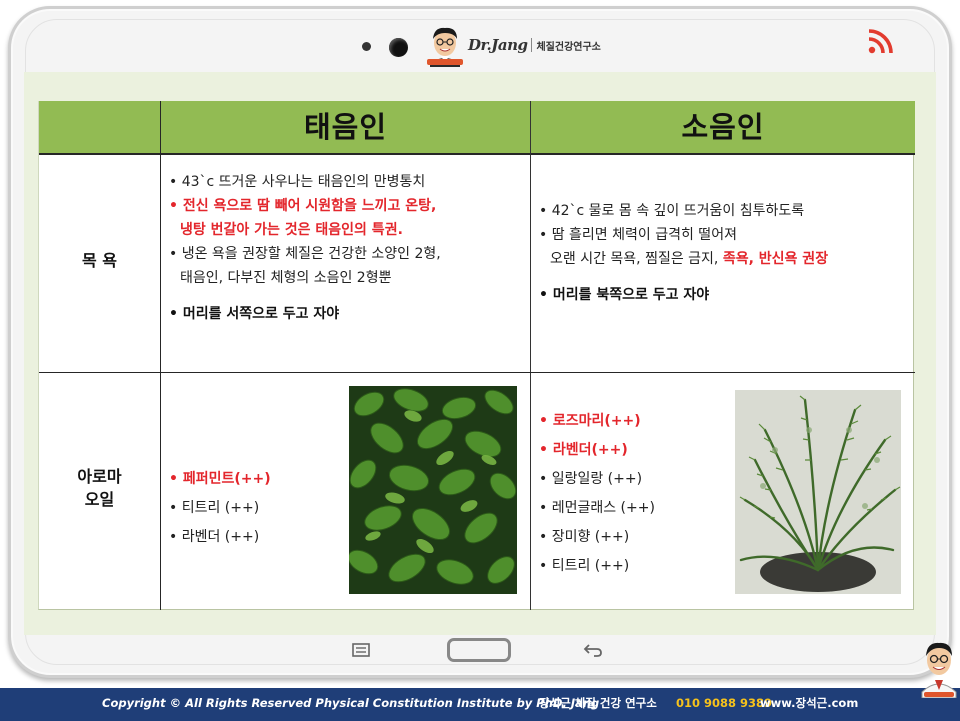 The image size is (960, 721). What do you see at coordinates (291, 230) in the screenshot?
I see `list-item: 냉탕 번갈아 가는 것은 태음인의 특권.` at bounding box center [291, 230].